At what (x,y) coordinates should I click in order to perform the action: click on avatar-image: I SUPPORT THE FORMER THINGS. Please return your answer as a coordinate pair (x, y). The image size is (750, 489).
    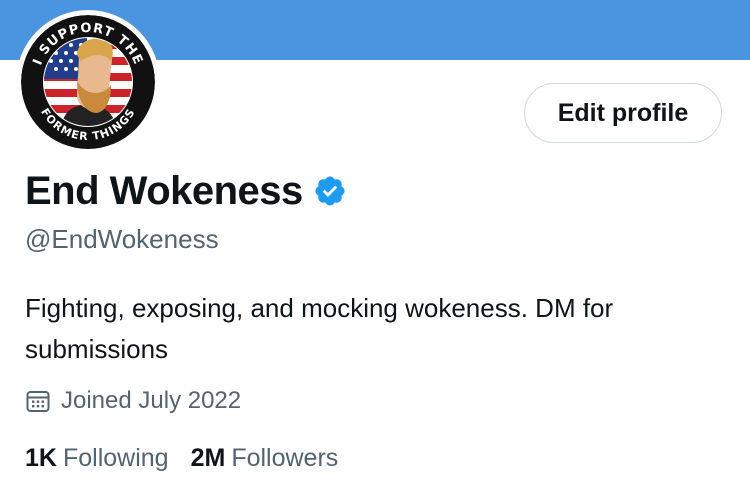
    Looking at the image, I should click on (88, 82).